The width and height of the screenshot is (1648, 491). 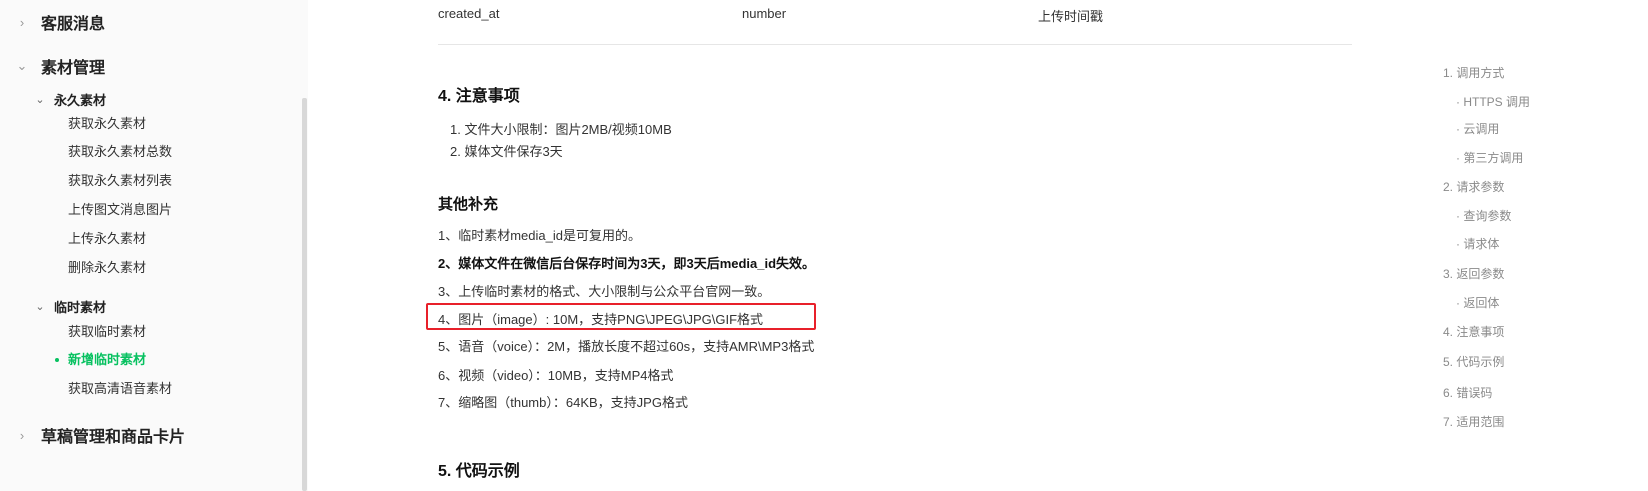 What do you see at coordinates (626, 346) in the screenshot?
I see `paragraph: 5、语音（voice）：2M，播放长度不超过60s，支持AMR\MP3格式` at bounding box center [626, 346].